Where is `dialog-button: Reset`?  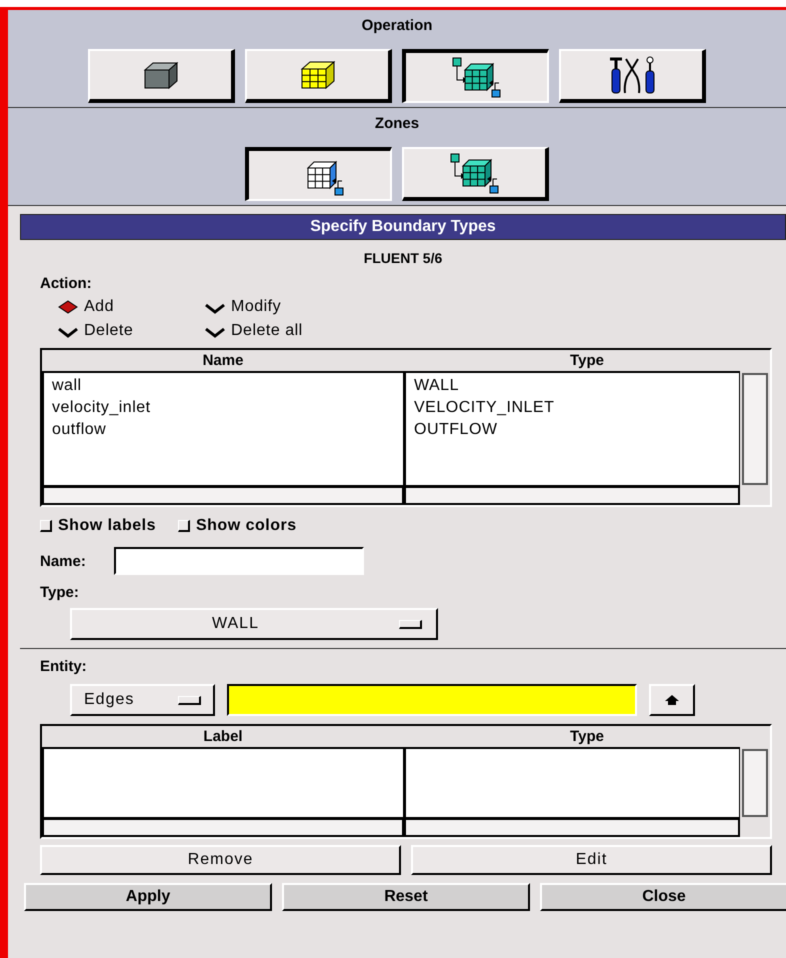 dialog-button: Reset is located at coordinates (406, 897).